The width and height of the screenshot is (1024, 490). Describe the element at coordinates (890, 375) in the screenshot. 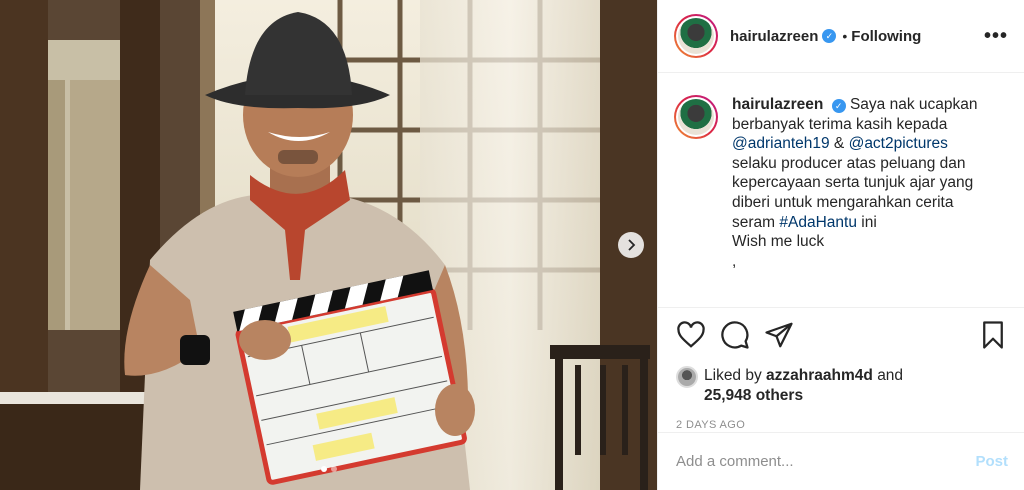

I see `liked-and: and` at that location.